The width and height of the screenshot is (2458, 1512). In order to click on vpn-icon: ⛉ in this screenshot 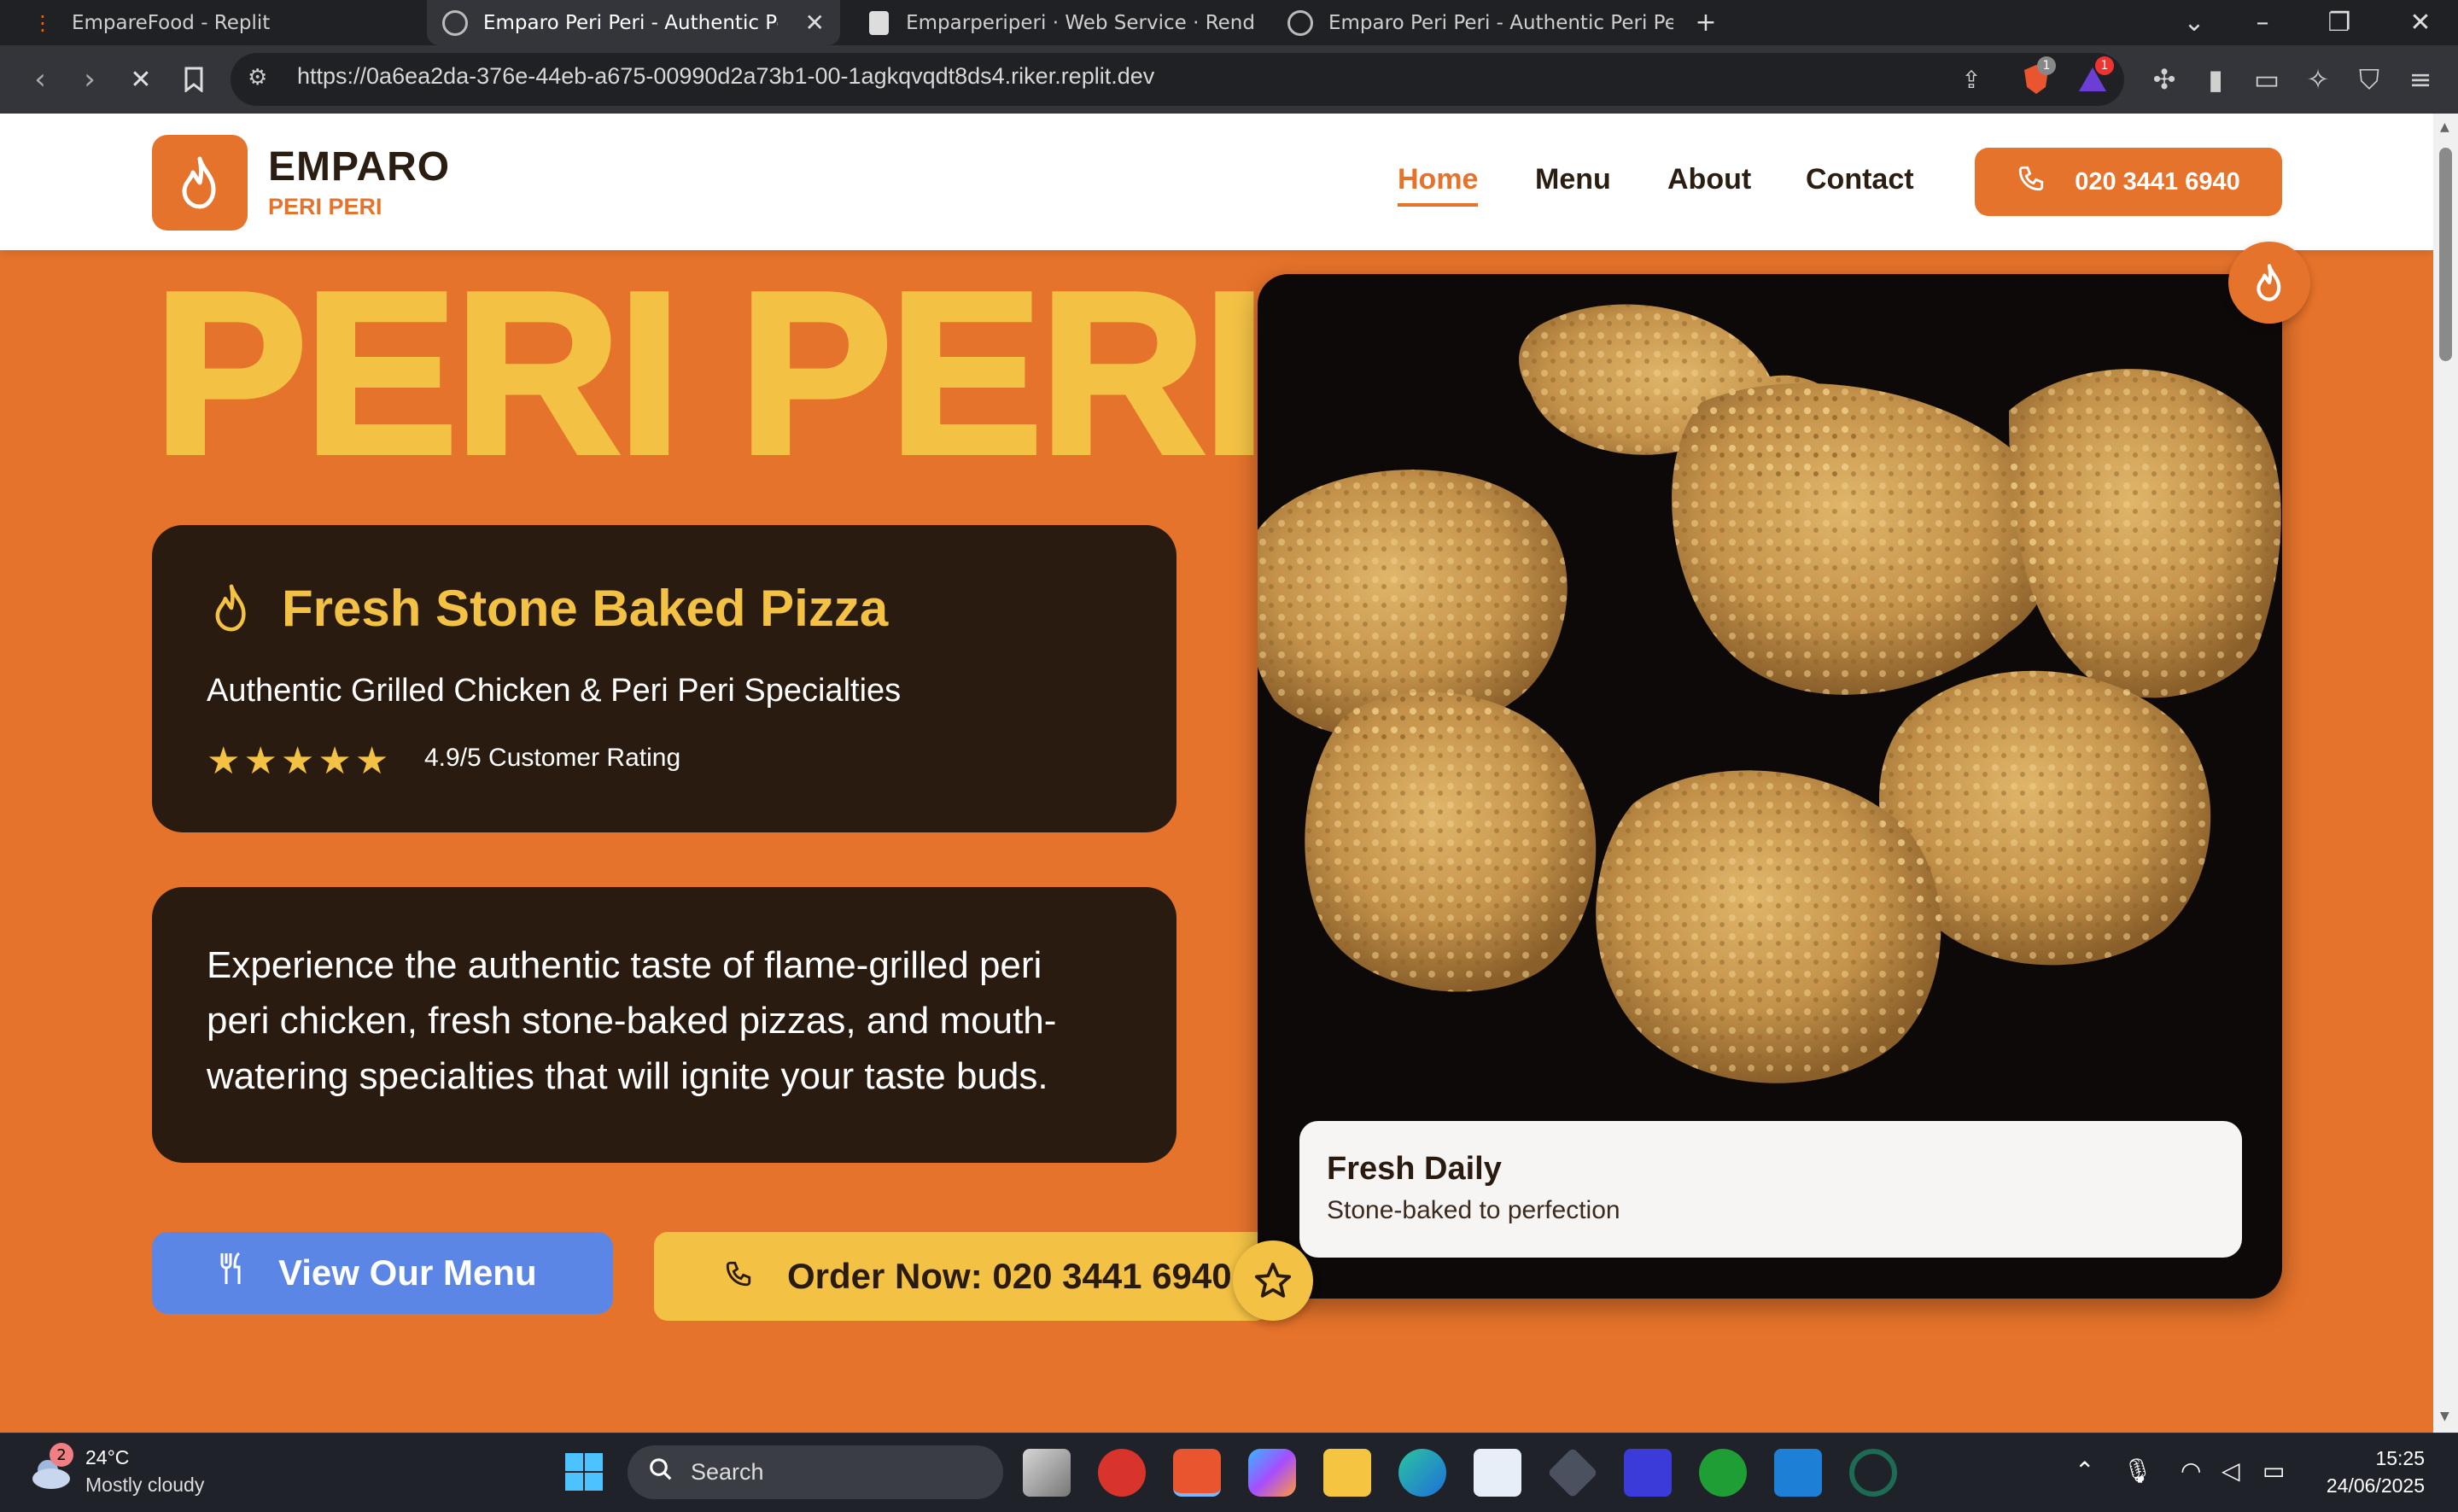, I will do `click(2369, 79)`.